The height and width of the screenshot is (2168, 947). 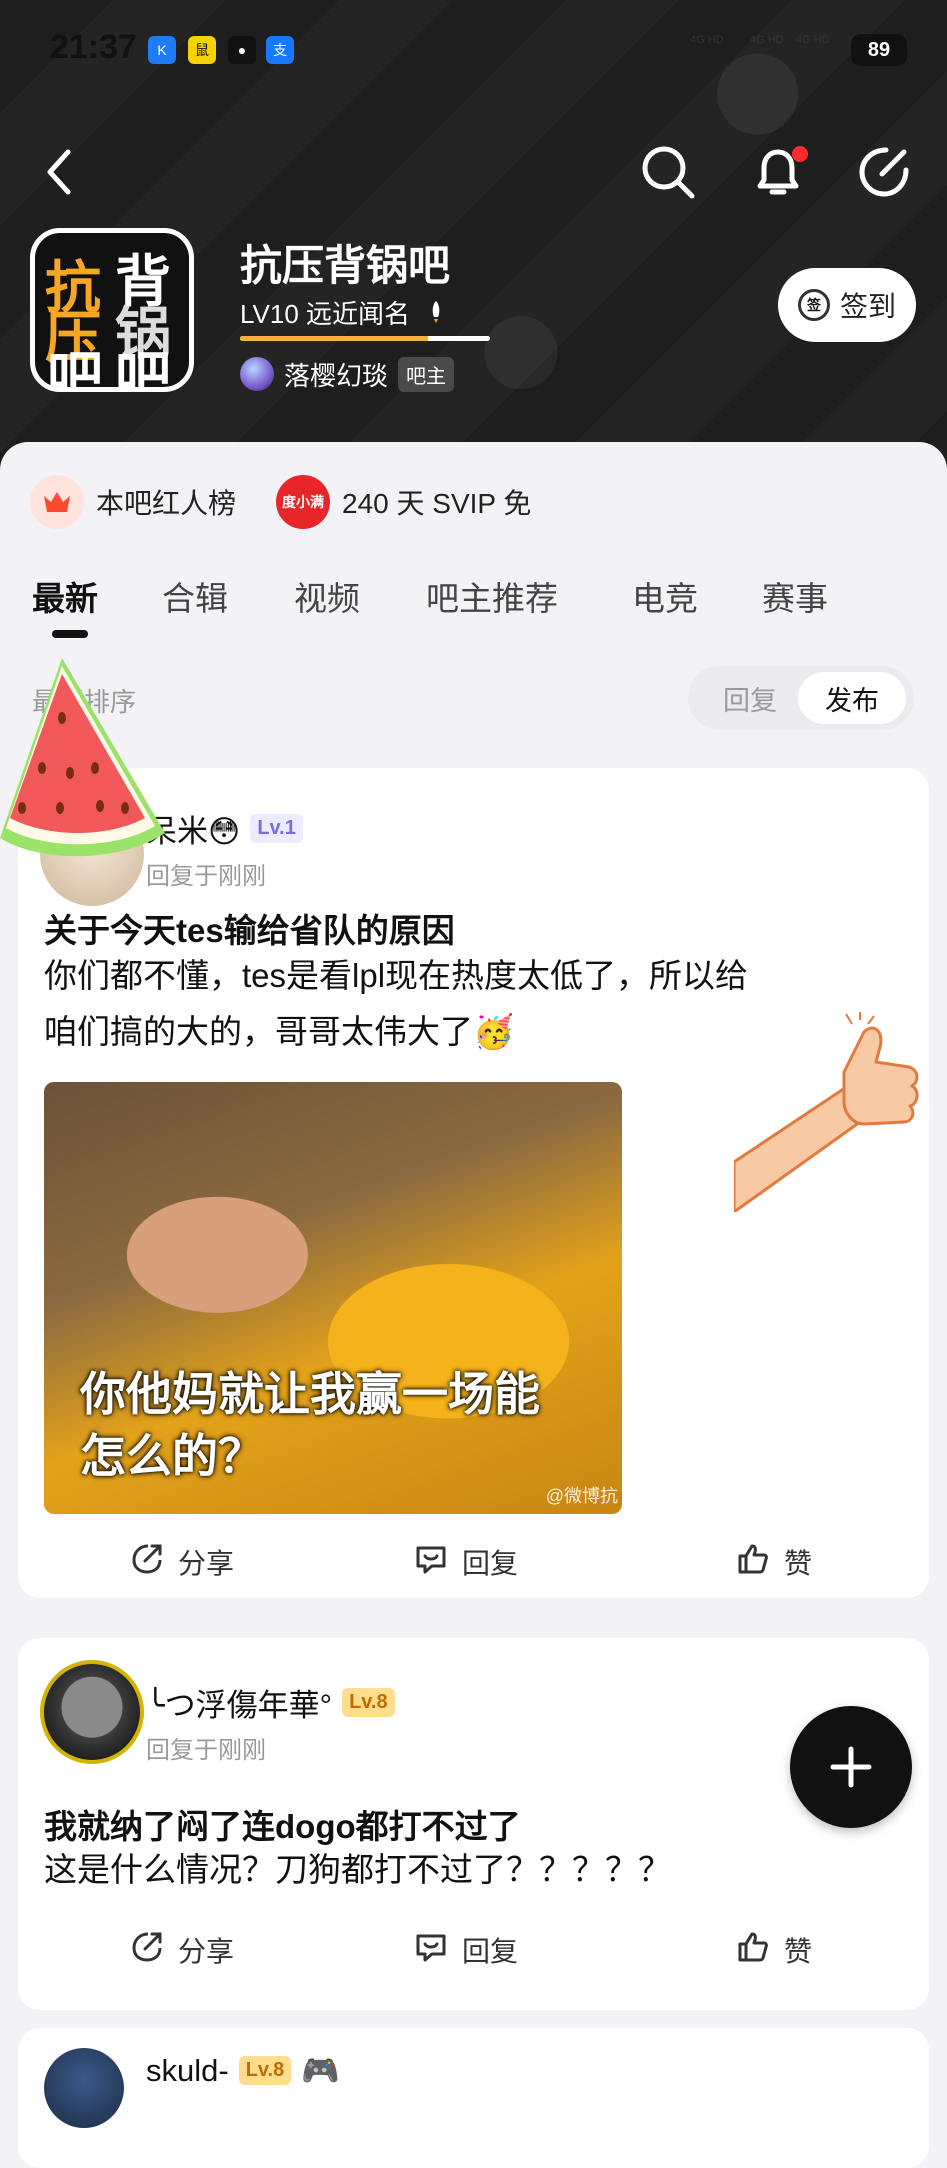 I want to click on post-meta: 回复于刚刚, so click(x=206, y=1750).